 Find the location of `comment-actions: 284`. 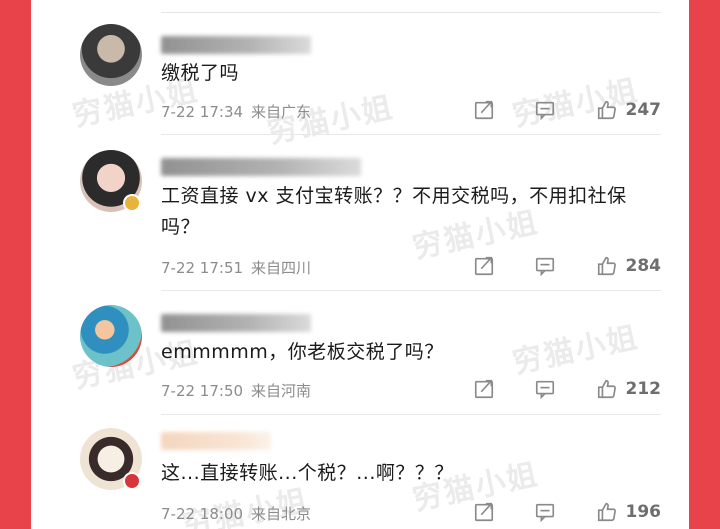

comment-actions: 284 is located at coordinates (567, 266).